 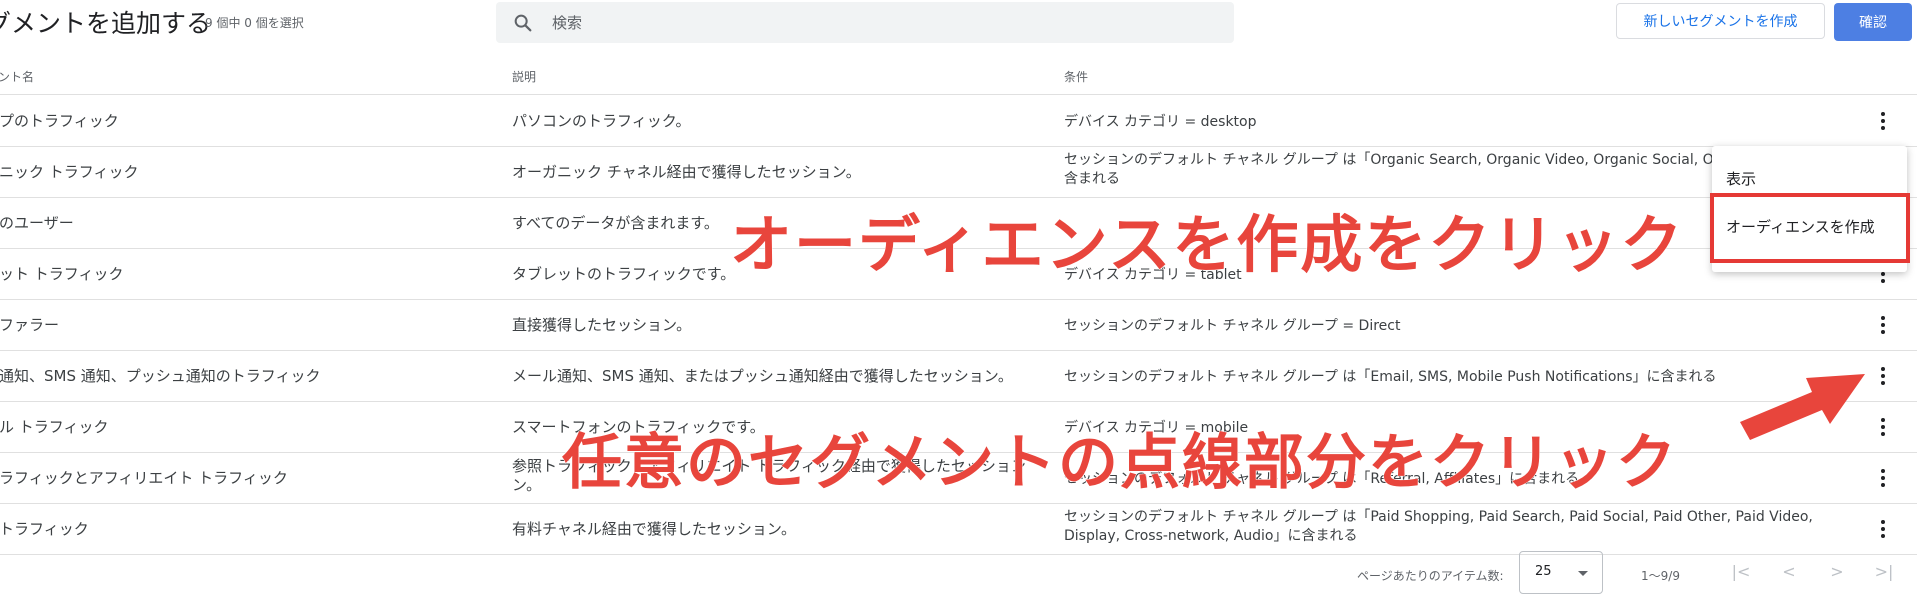 What do you see at coordinates (1837, 572) in the screenshot?
I see `next-page-icon: >` at bounding box center [1837, 572].